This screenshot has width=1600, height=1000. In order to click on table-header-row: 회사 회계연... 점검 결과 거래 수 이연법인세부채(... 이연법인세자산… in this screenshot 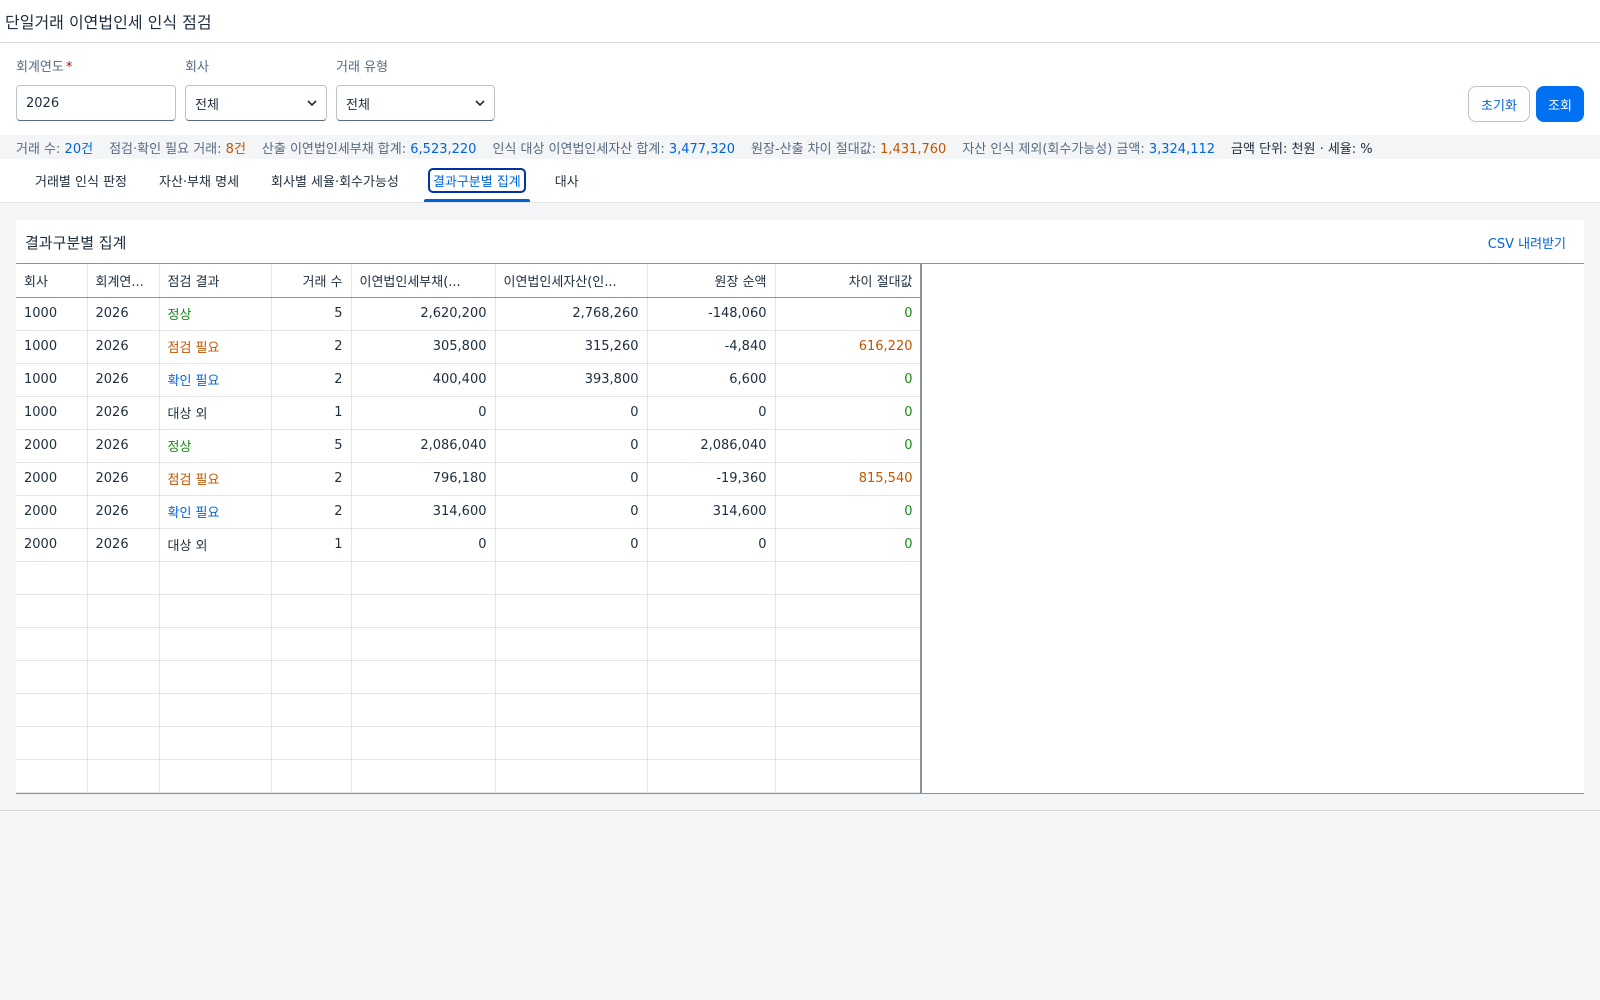, I will do `click(469, 281)`.